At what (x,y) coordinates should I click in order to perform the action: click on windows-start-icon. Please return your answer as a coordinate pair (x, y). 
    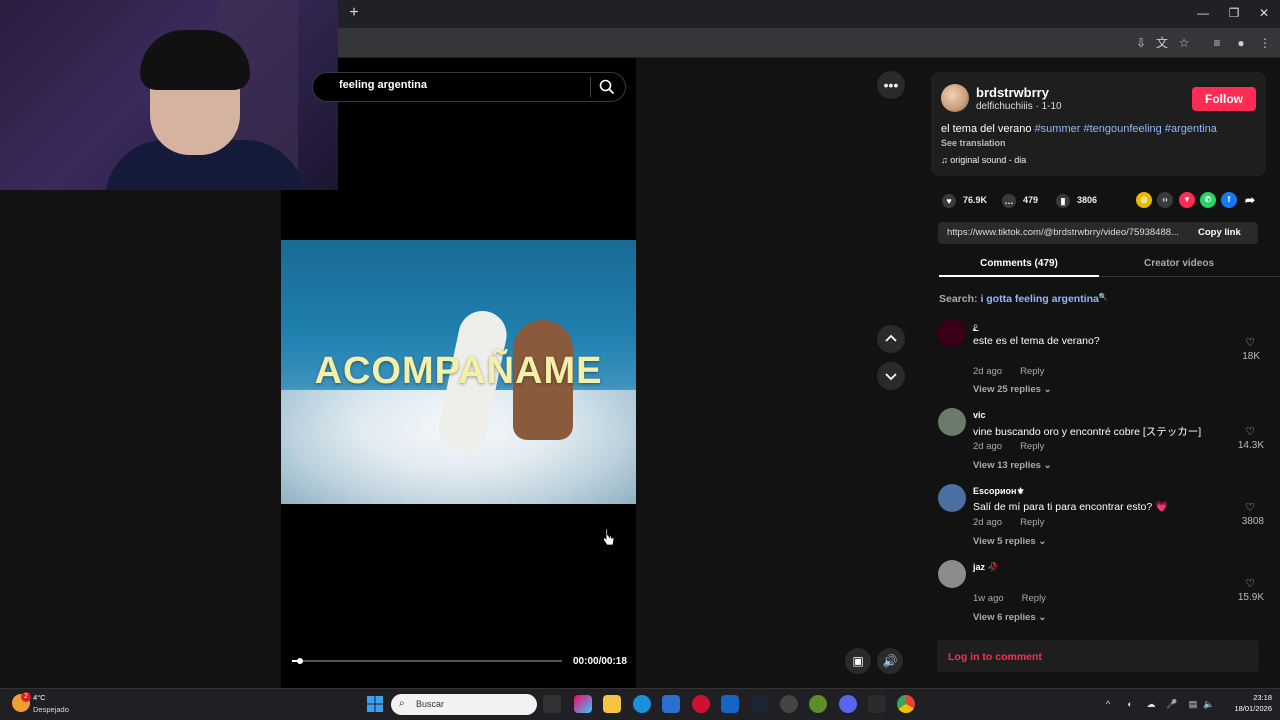
    Looking at the image, I should click on (375, 704).